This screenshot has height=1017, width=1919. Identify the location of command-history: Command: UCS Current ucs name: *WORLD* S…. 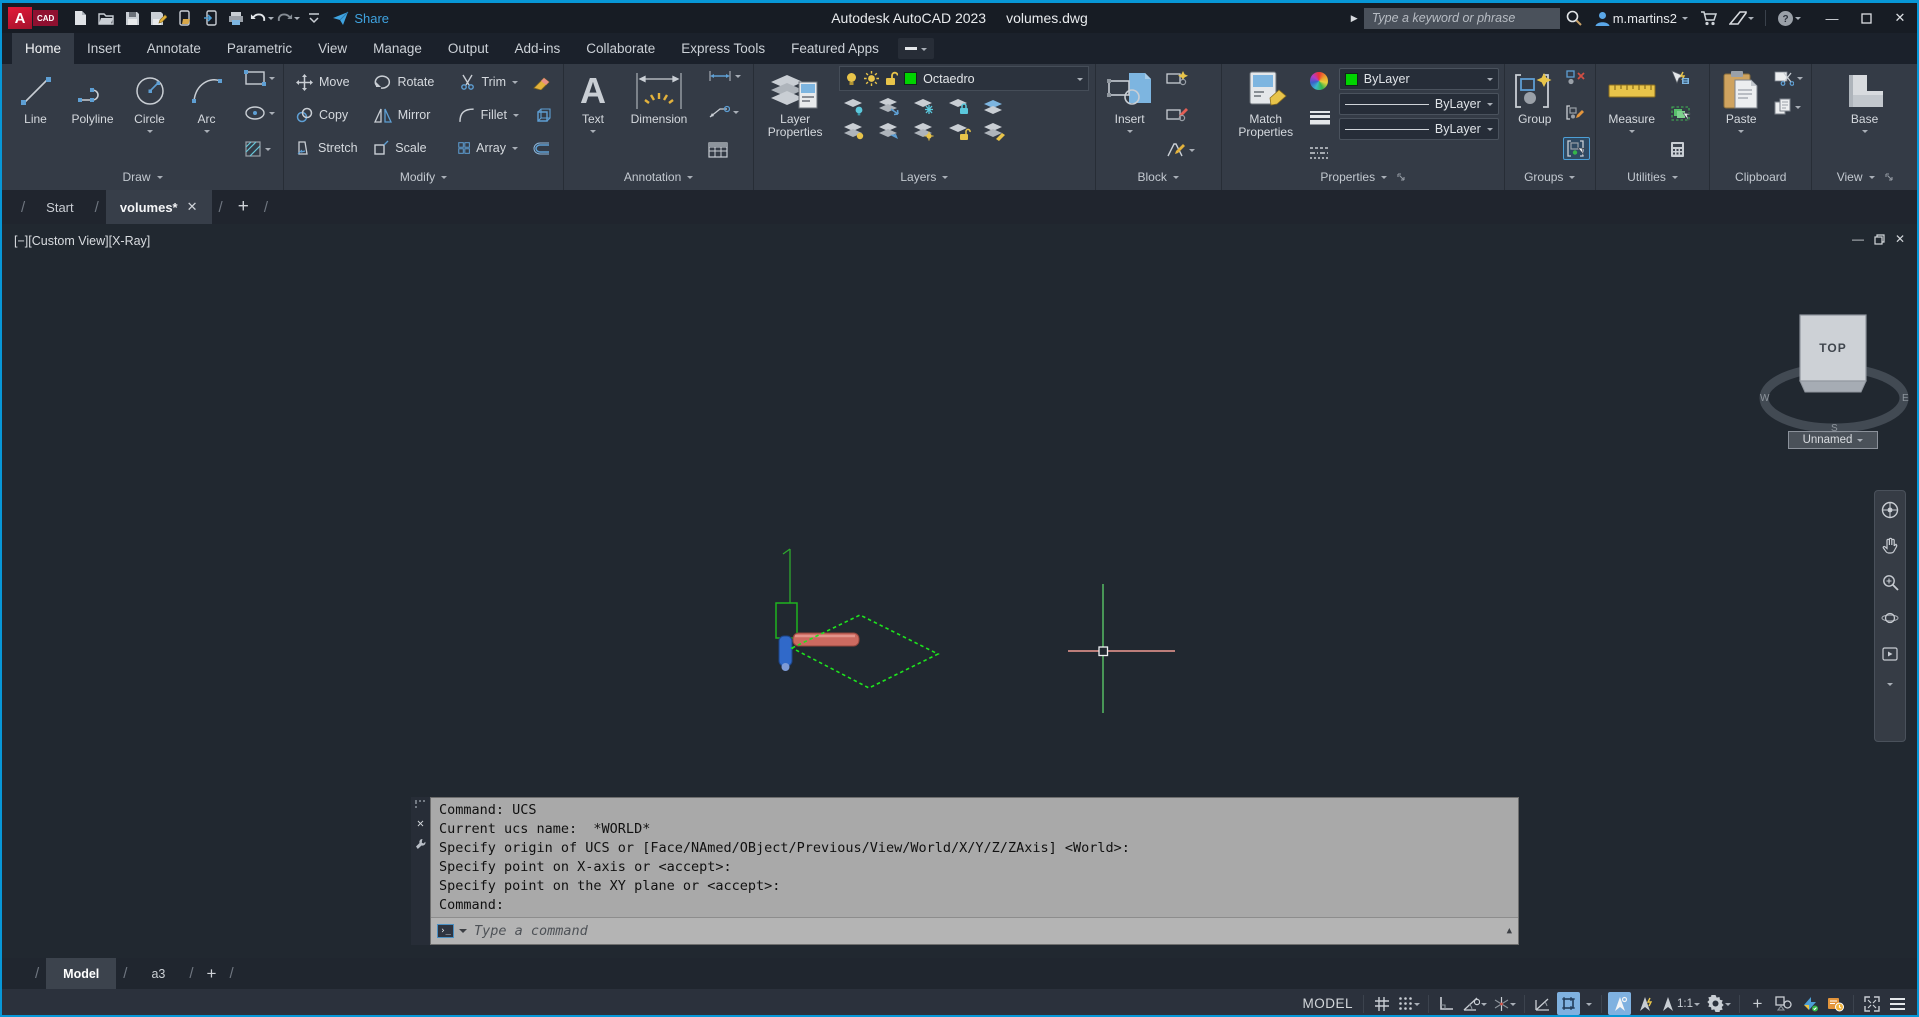
(974, 857).